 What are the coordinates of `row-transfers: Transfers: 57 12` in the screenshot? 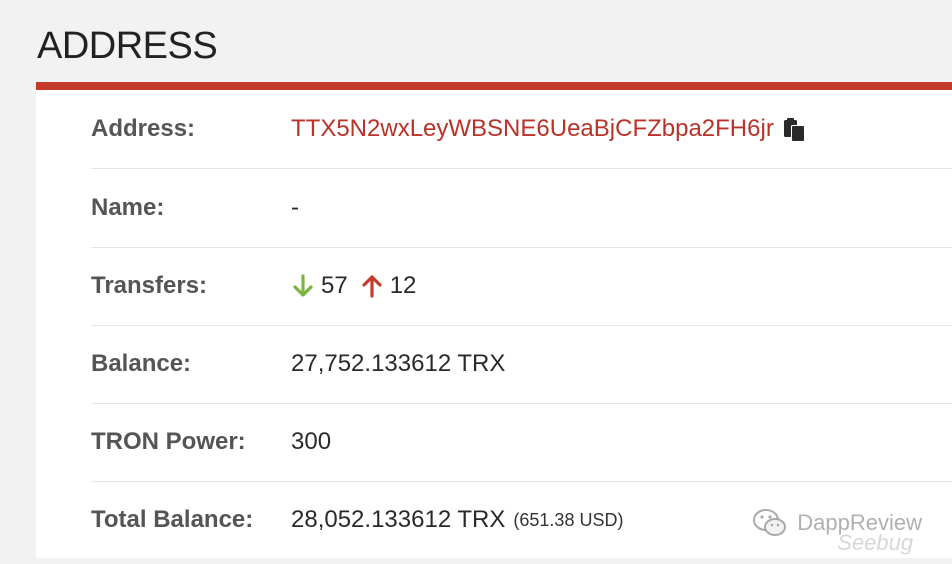 It's located at (521, 286).